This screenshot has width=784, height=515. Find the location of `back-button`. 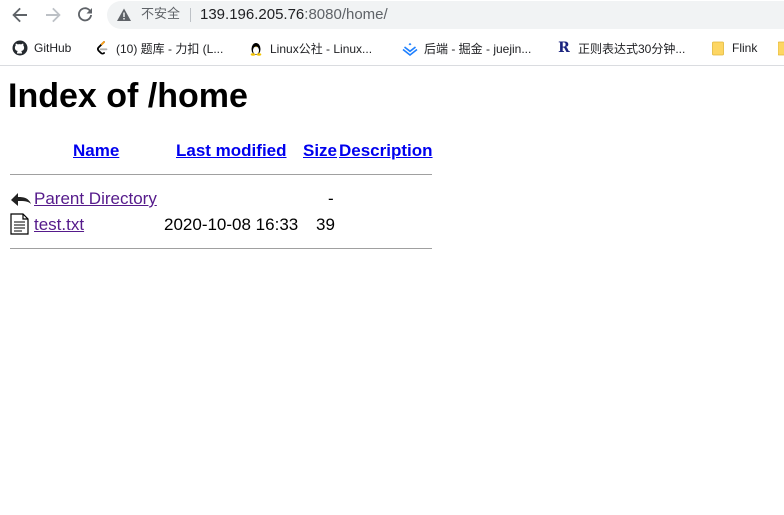

back-button is located at coordinates (20, 15).